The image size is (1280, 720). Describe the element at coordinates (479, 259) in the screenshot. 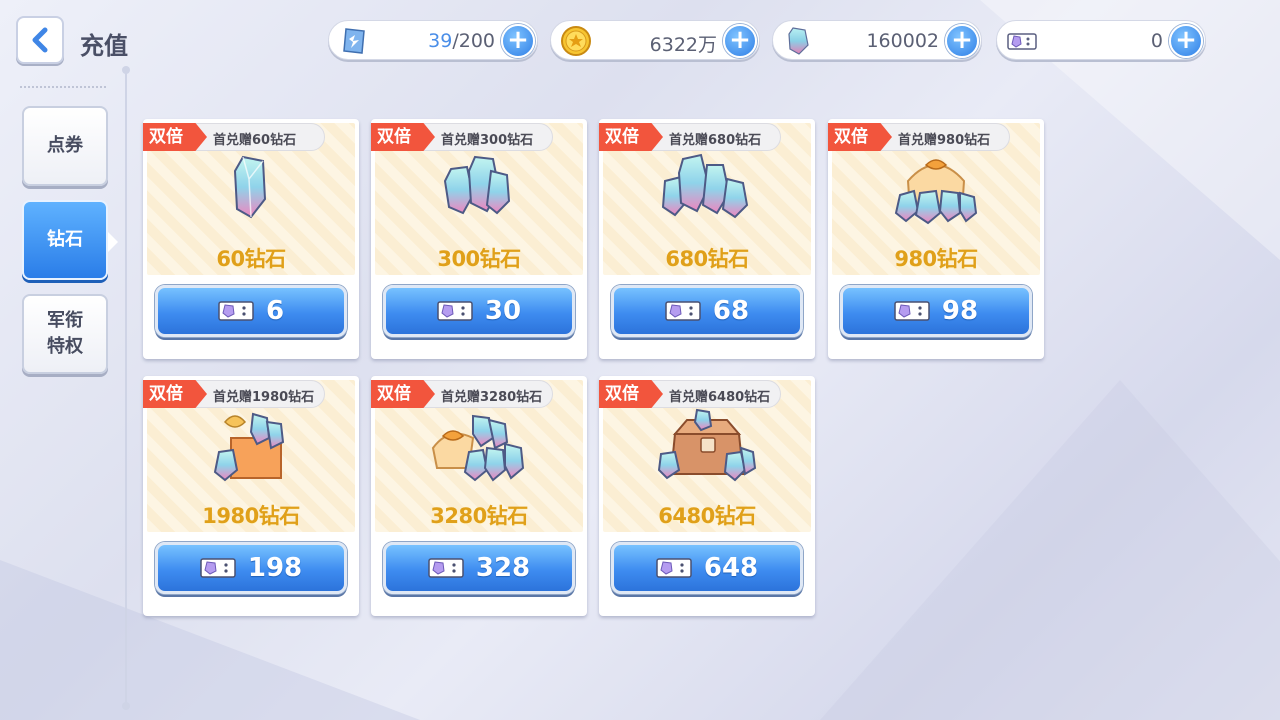

I see `product-name: 300钻石` at that location.